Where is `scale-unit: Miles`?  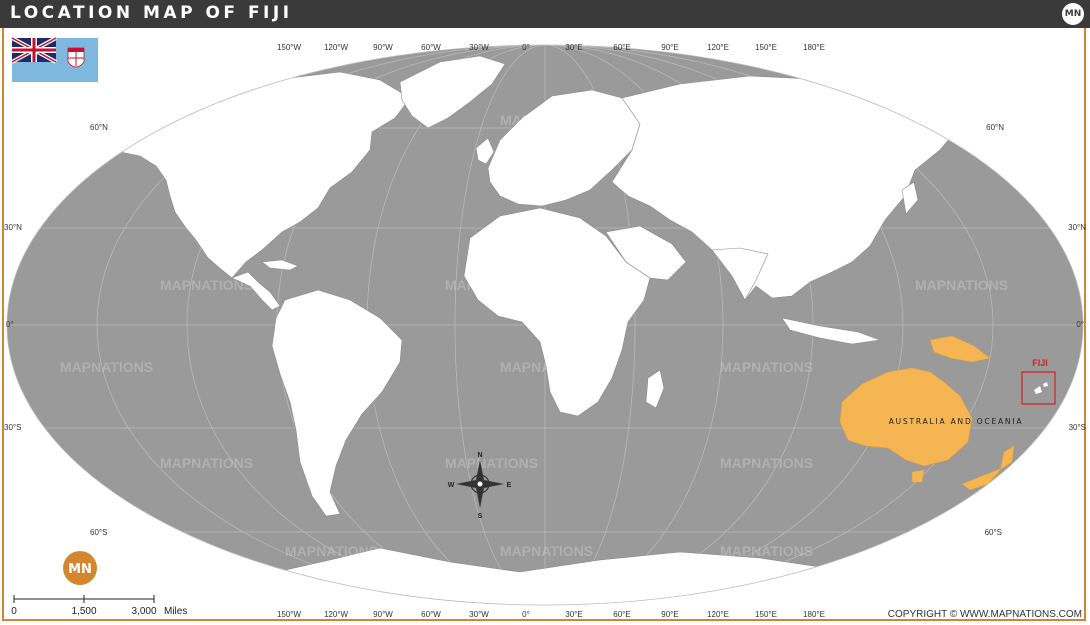 scale-unit: Miles is located at coordinates (175, 611).